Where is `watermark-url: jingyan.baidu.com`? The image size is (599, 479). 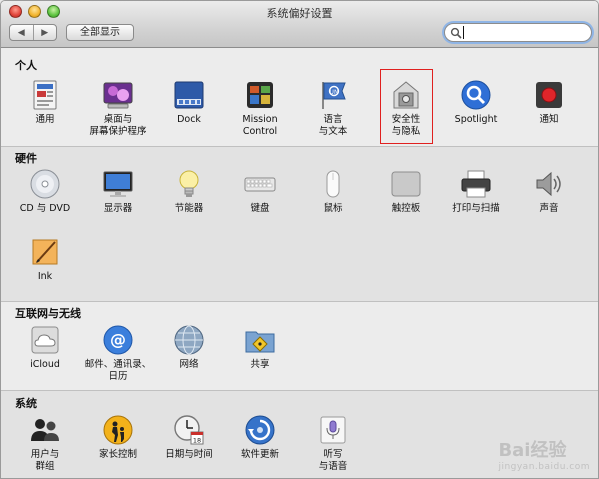 watermark-url: jingyan.baidu.com is located at coordinates (544, 467).